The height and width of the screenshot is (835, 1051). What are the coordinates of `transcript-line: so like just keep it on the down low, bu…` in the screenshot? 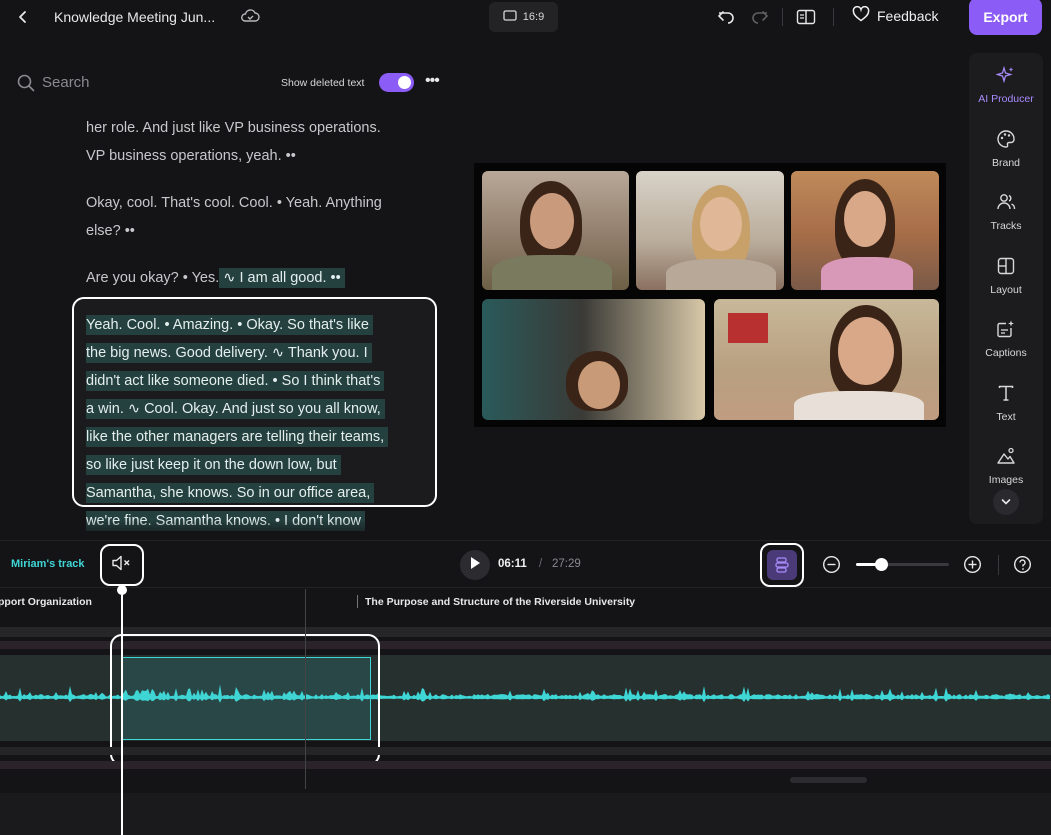 It's located at (261, 465).